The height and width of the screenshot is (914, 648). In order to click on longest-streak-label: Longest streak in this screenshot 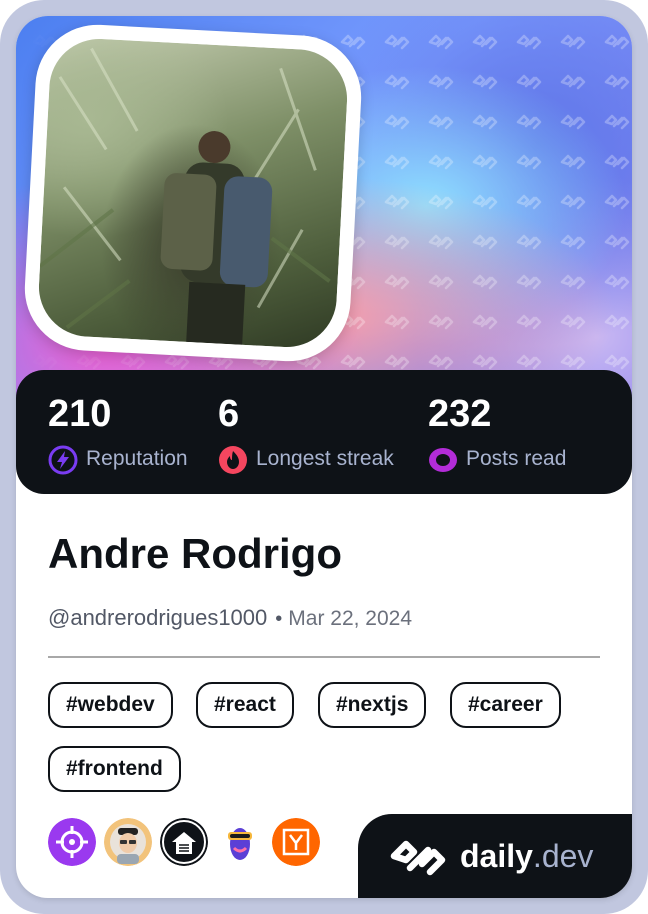, I will do `click(325, 458)`.